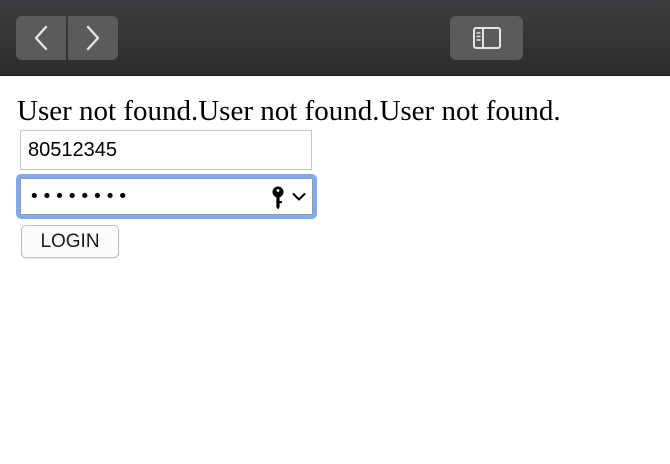 Image resolution: width=670 pixels, height=464 pixels. I want to click on password-field-focus-ring: ••••••••, so click(166, 196).